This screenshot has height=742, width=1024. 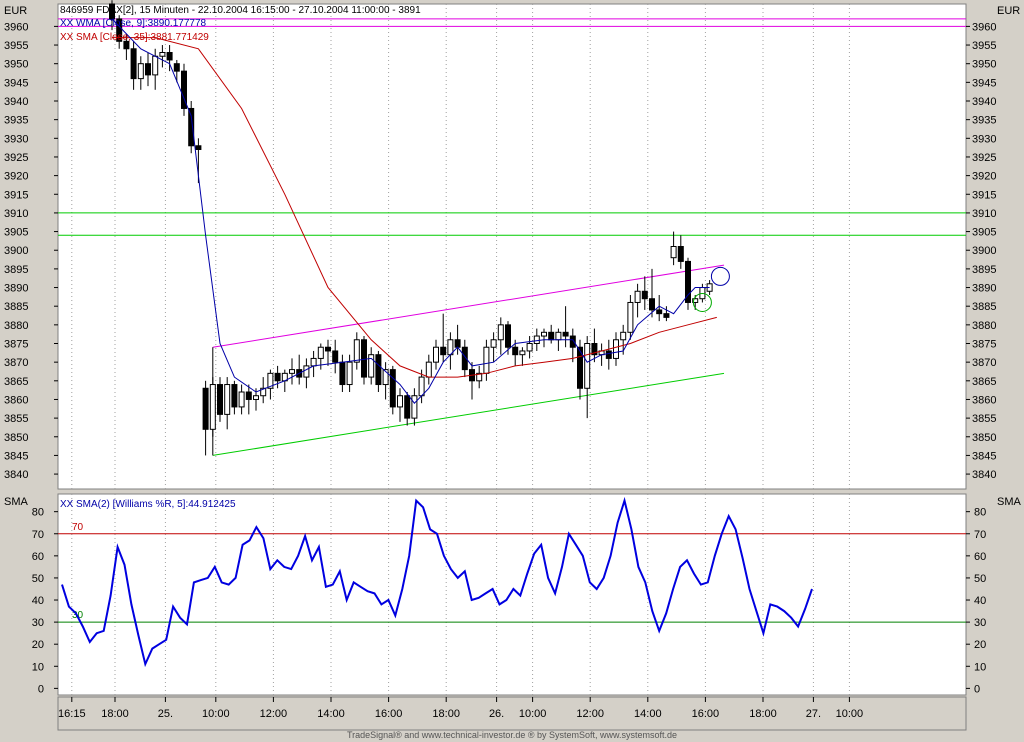 What do you see at coordinates (38, 645) in the screenshot?
I see `indicator-tick-label-left: 20` at bounding box center [38, 645].